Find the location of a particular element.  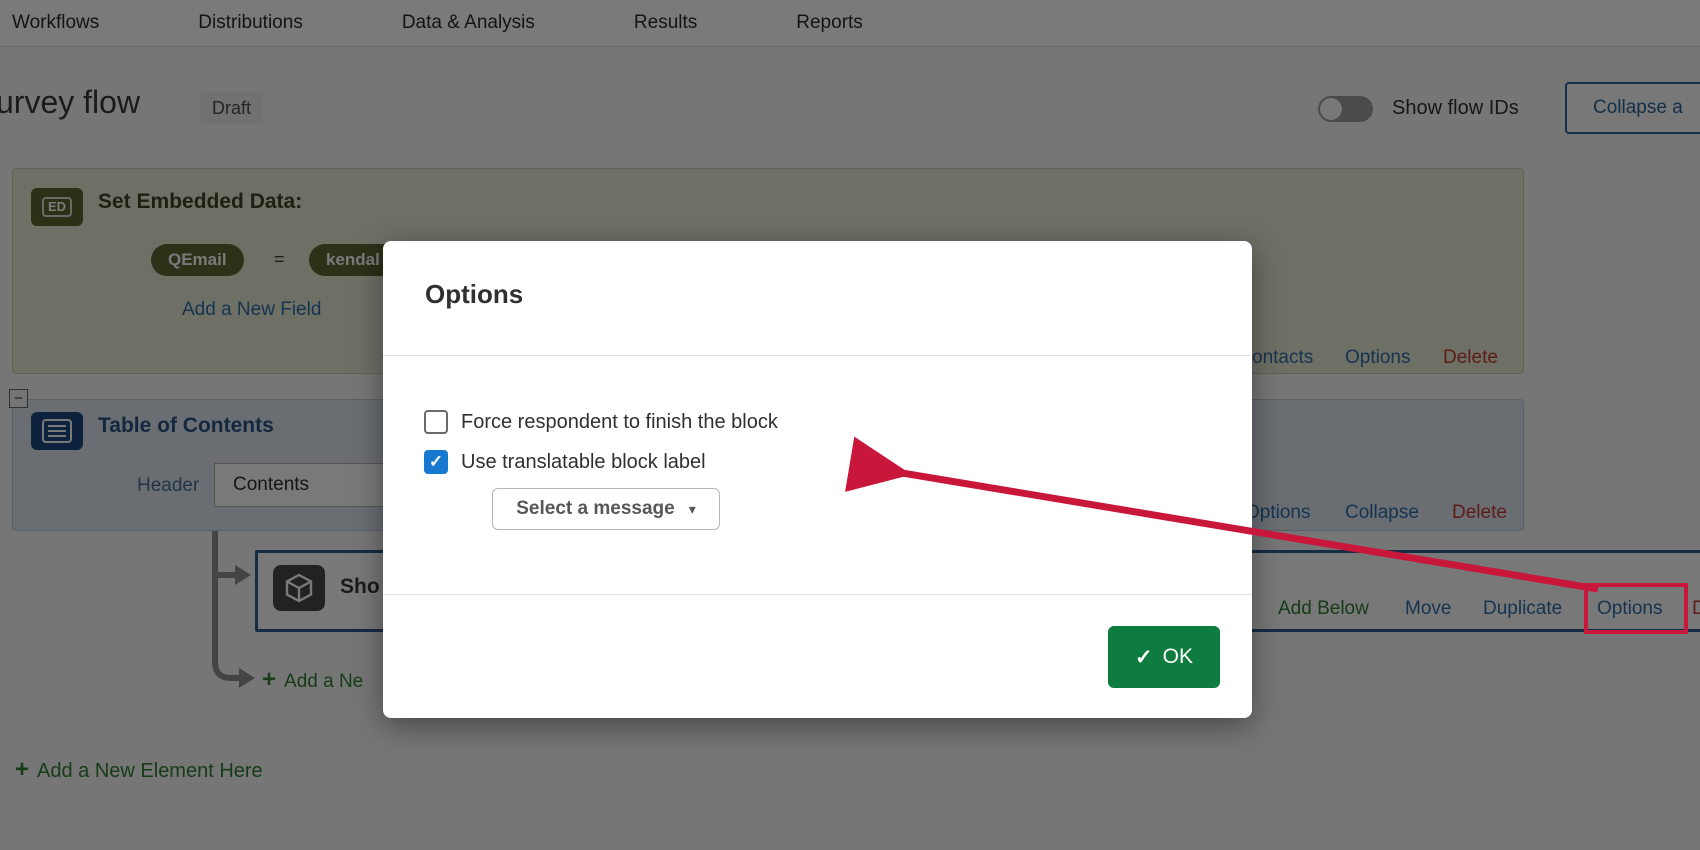

check-icon: ✓ is located at coordinates (1144, 657).